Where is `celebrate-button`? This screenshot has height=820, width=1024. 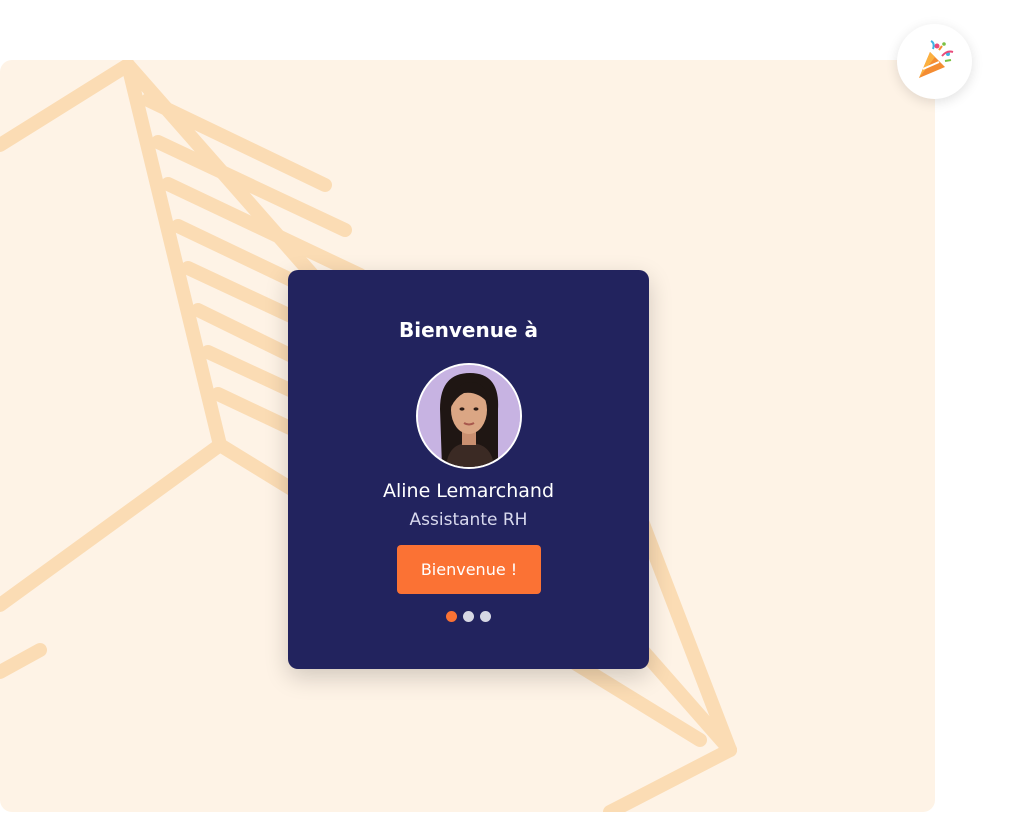
celebrate-button is located at coordinates (934, 61).